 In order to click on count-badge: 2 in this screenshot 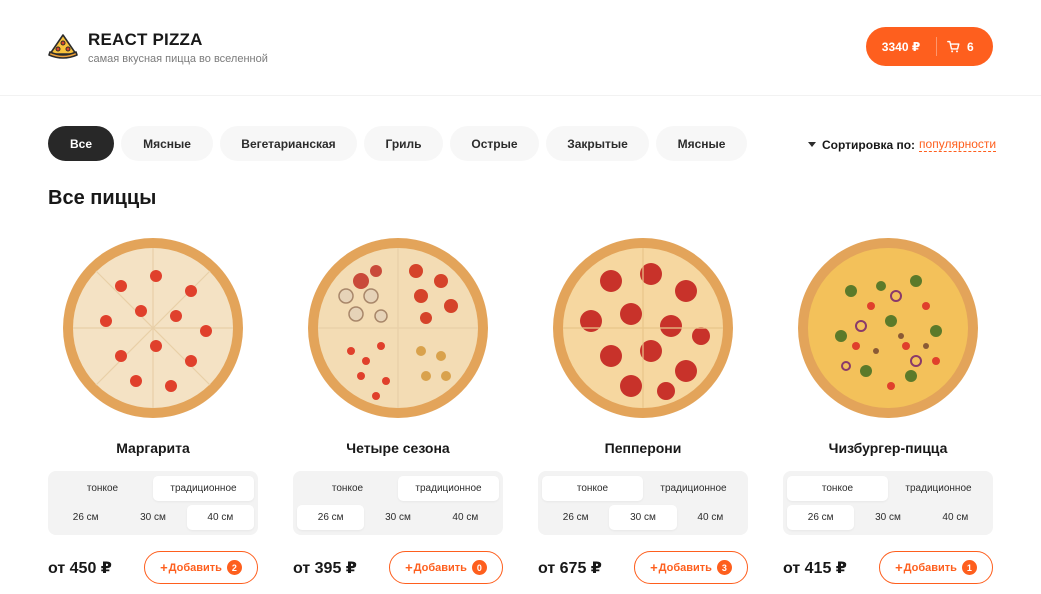, I will do `click(234, 567)`.